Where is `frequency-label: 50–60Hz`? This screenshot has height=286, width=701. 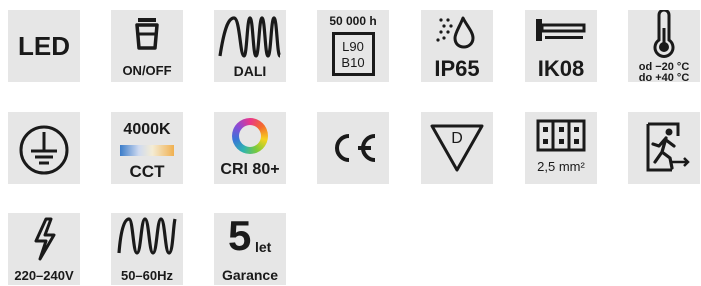
frequency-label: 50–60Hz is located at coordinates (147, 275).